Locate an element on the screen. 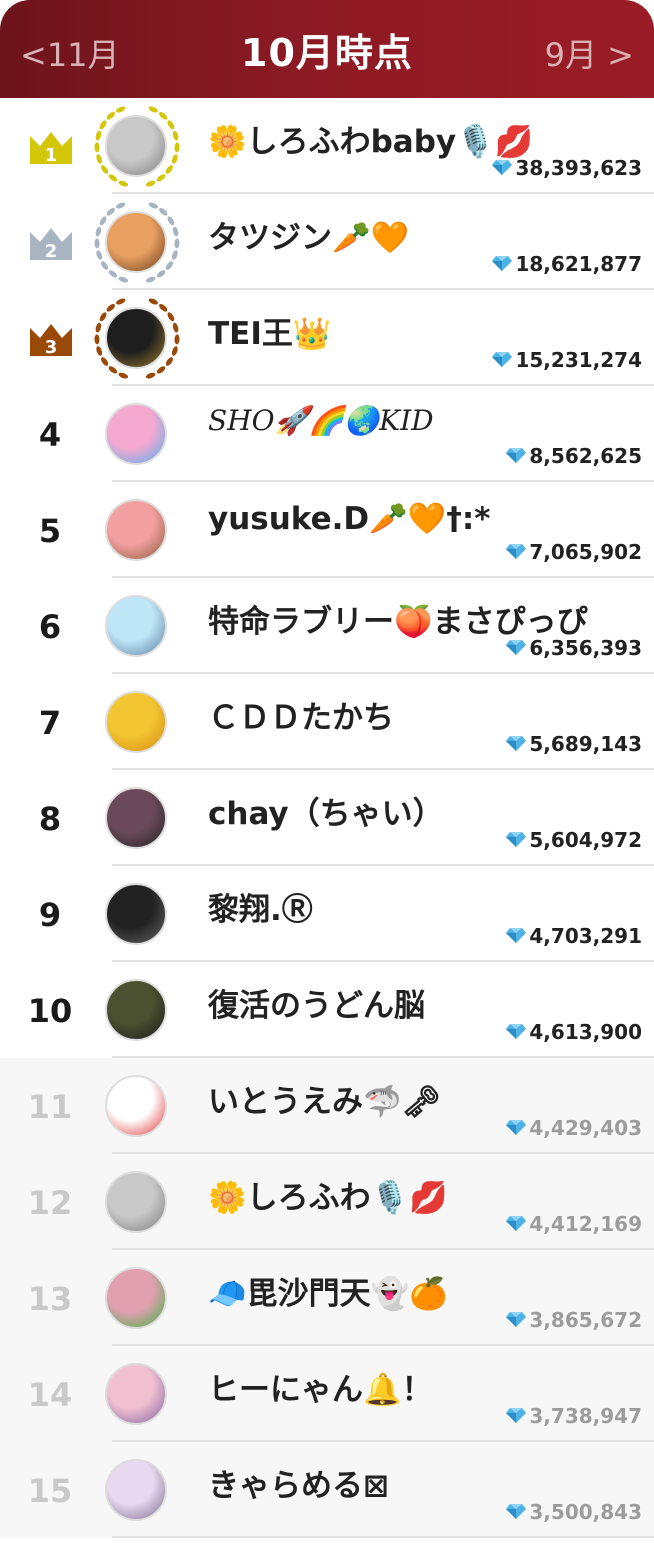 Image resolution: width=654 pixels, height=1568 pixels. ranking-row: 10 復活のうどん脳 4,613,900 is located at coordinates (327, 1010).